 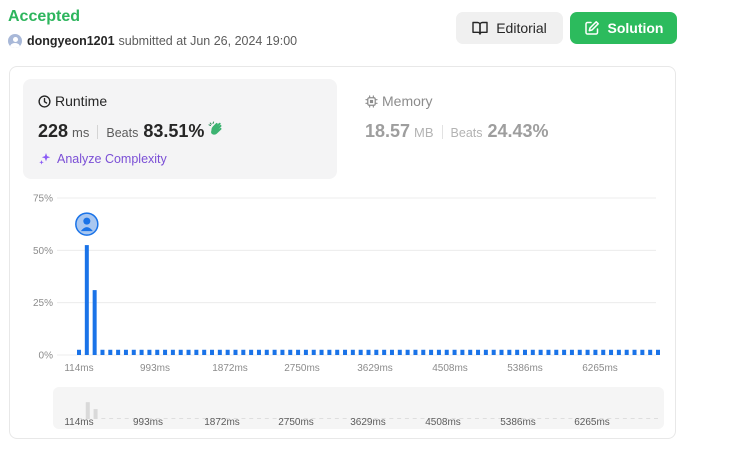 I want to click on solution-button: Solution, so click(x=623, y=28).